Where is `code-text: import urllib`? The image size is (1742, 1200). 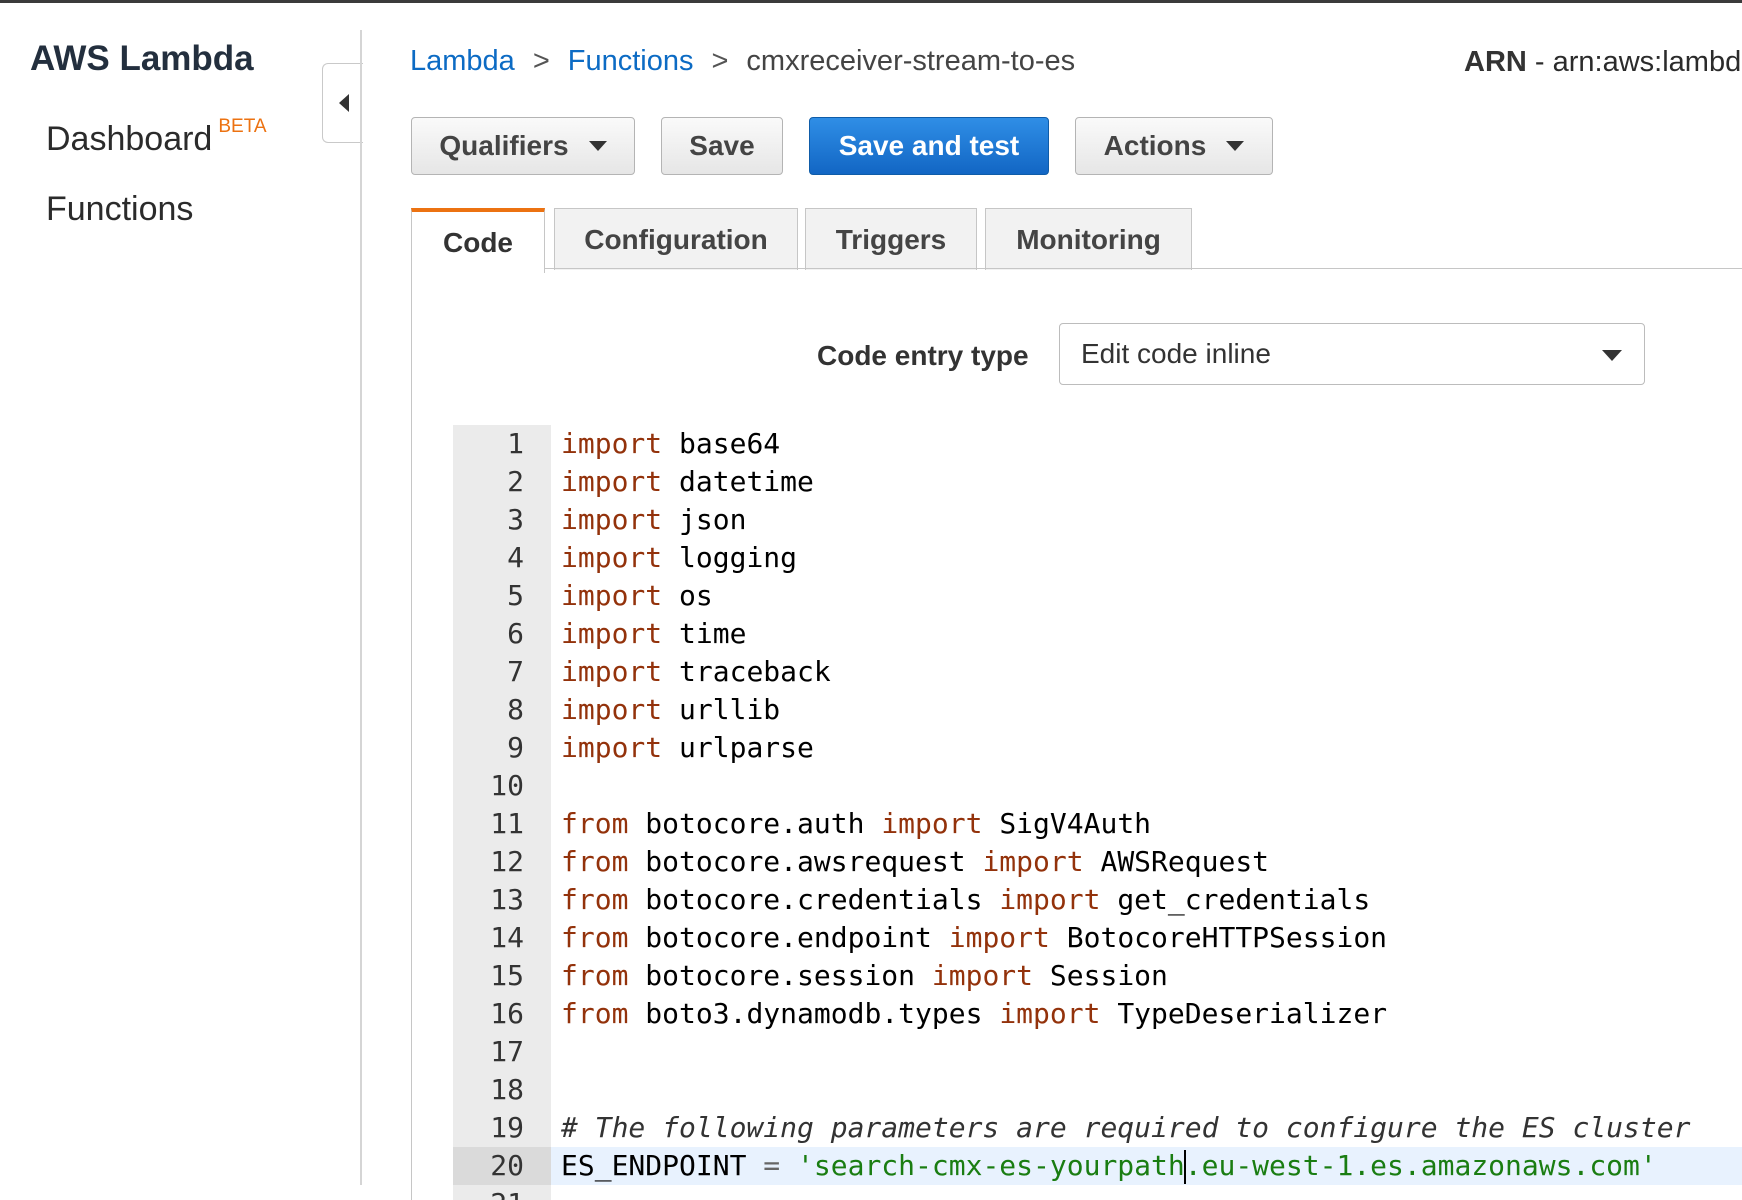
code-text: import urllib is located at coordinates (670, 710).